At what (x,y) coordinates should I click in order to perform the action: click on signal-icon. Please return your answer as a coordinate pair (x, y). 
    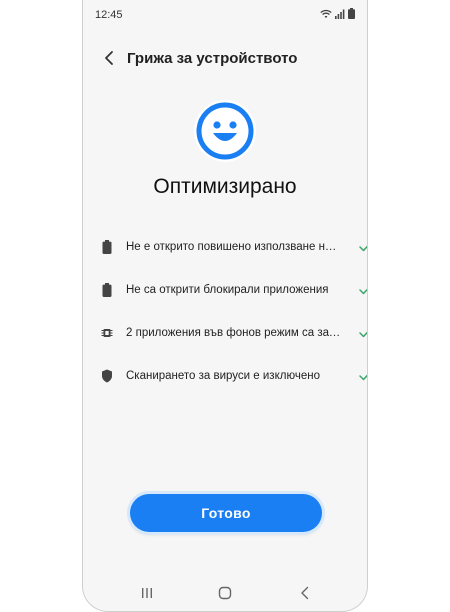
    Looking at the image, I should click on (340, 14).